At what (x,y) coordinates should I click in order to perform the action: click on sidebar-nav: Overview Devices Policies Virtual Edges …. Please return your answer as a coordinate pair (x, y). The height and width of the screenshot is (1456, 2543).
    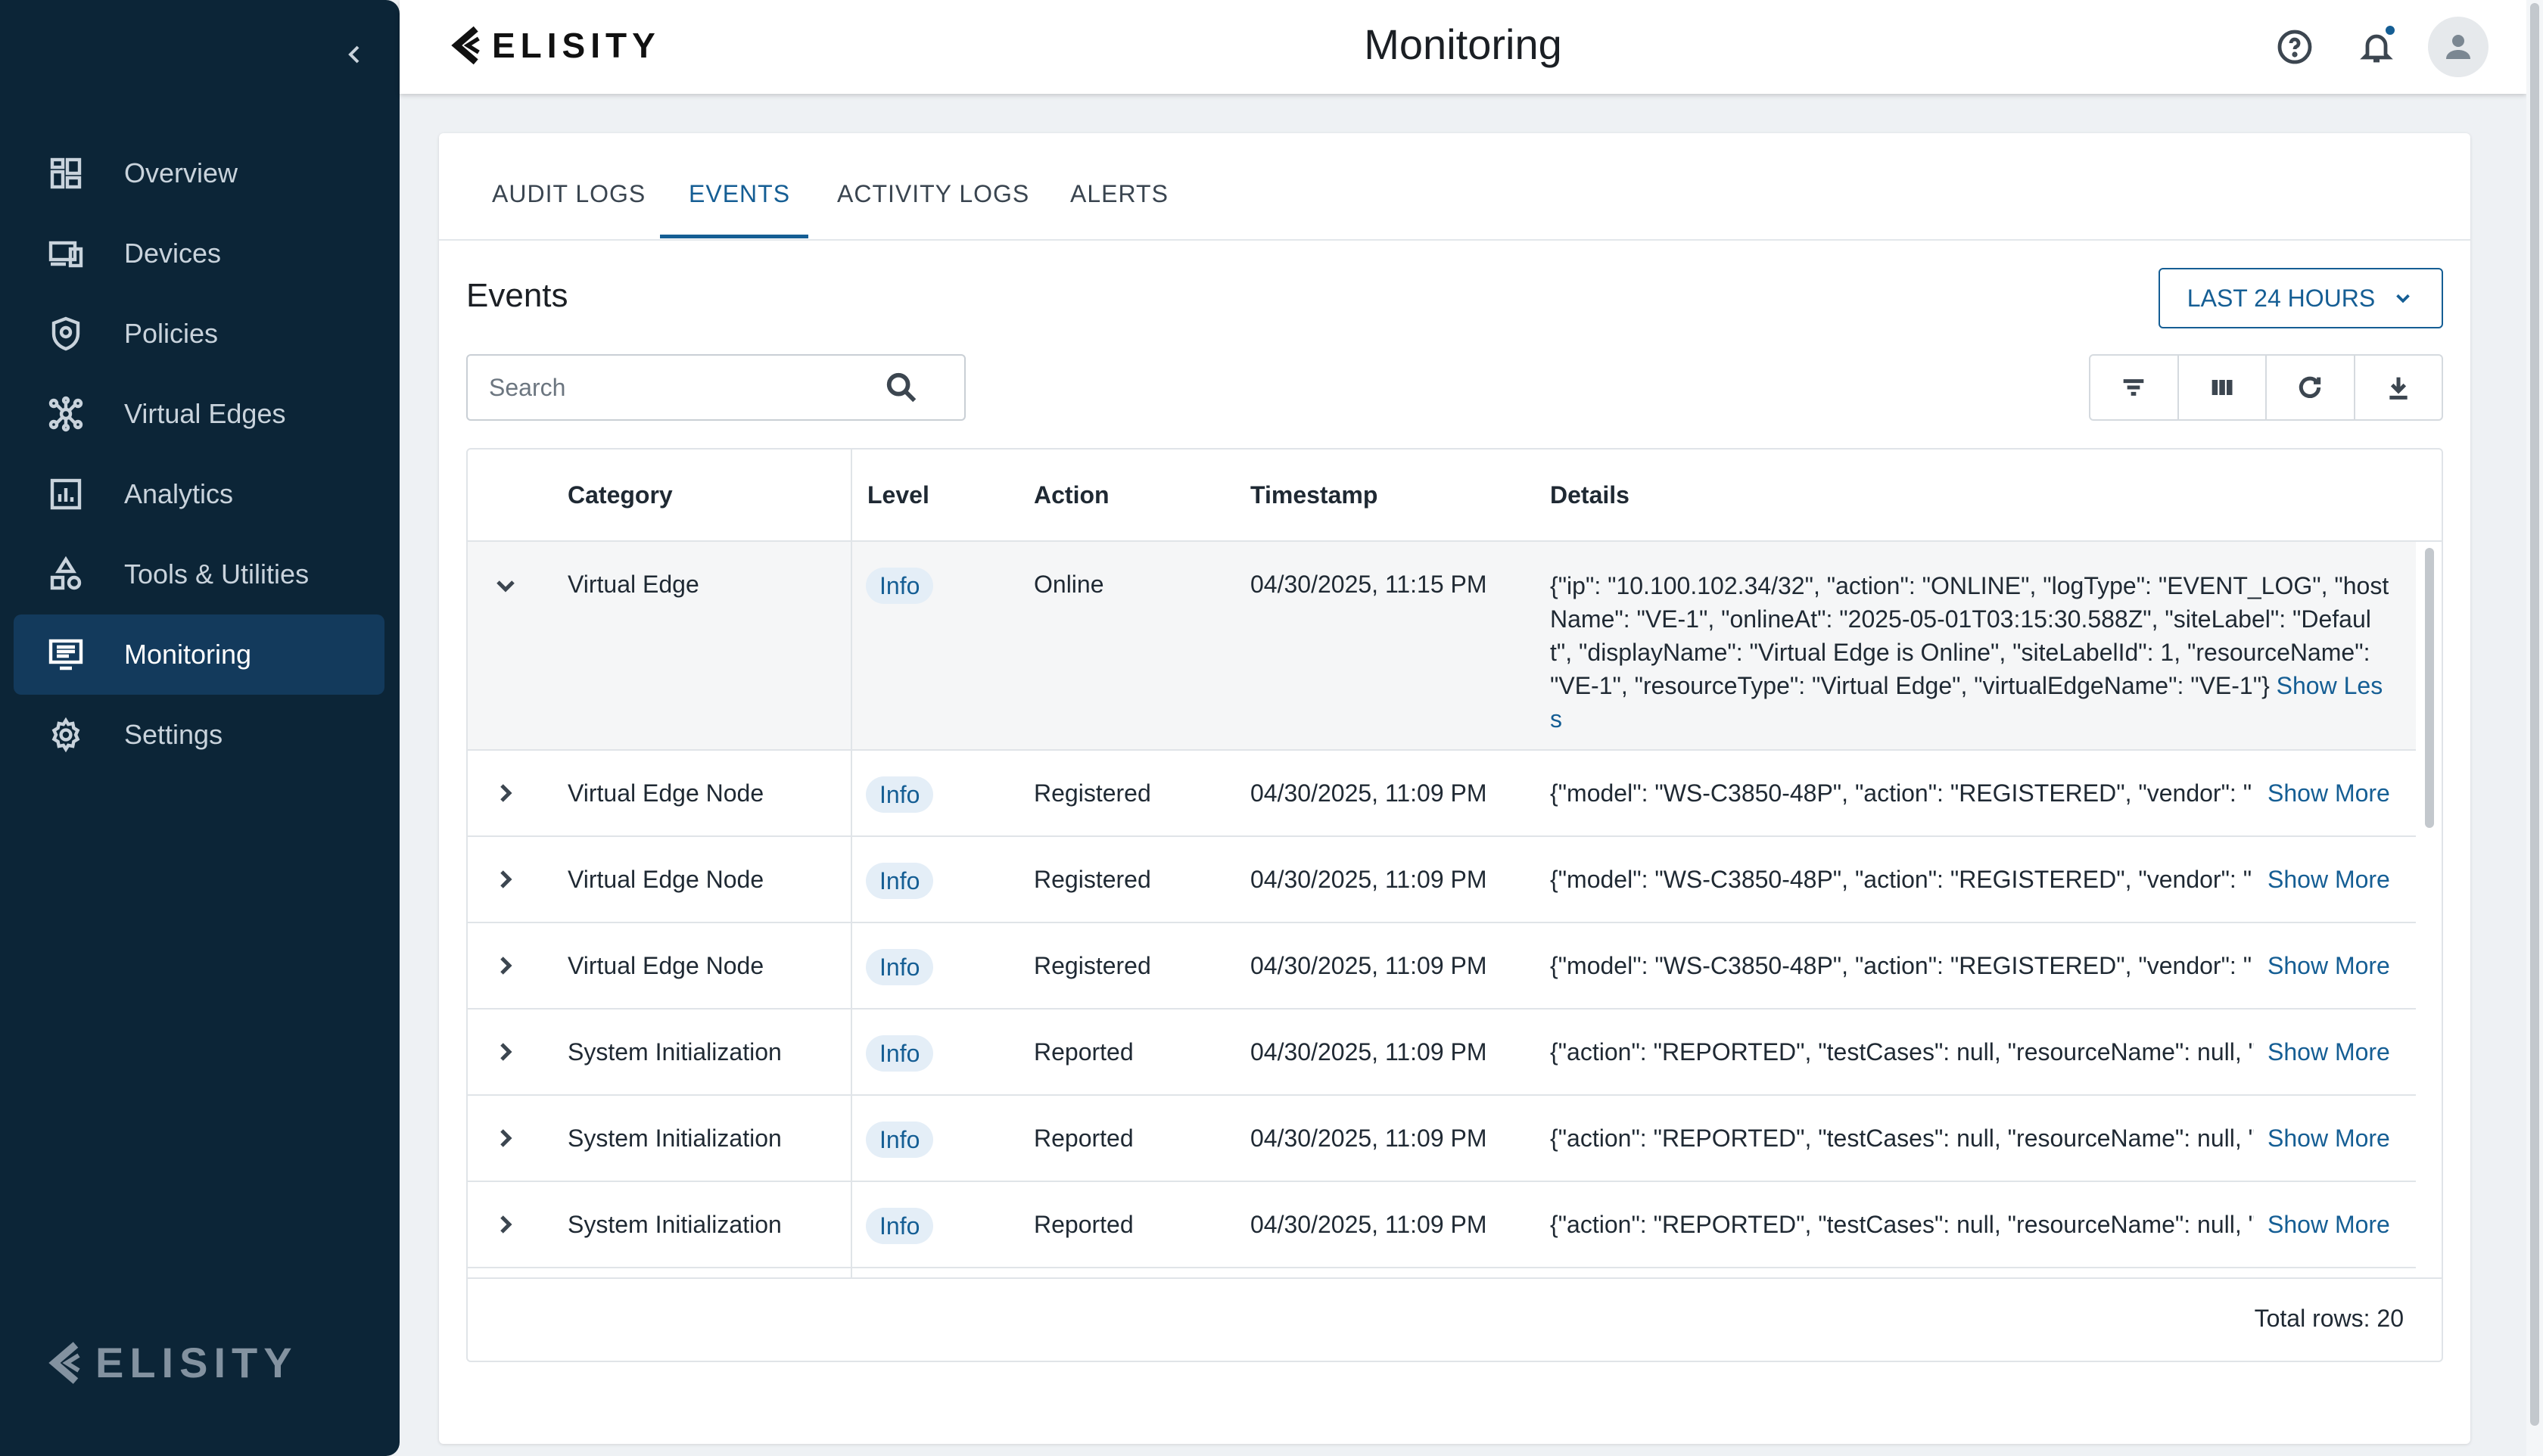
    Looking at the image, I should click on (199, 454).